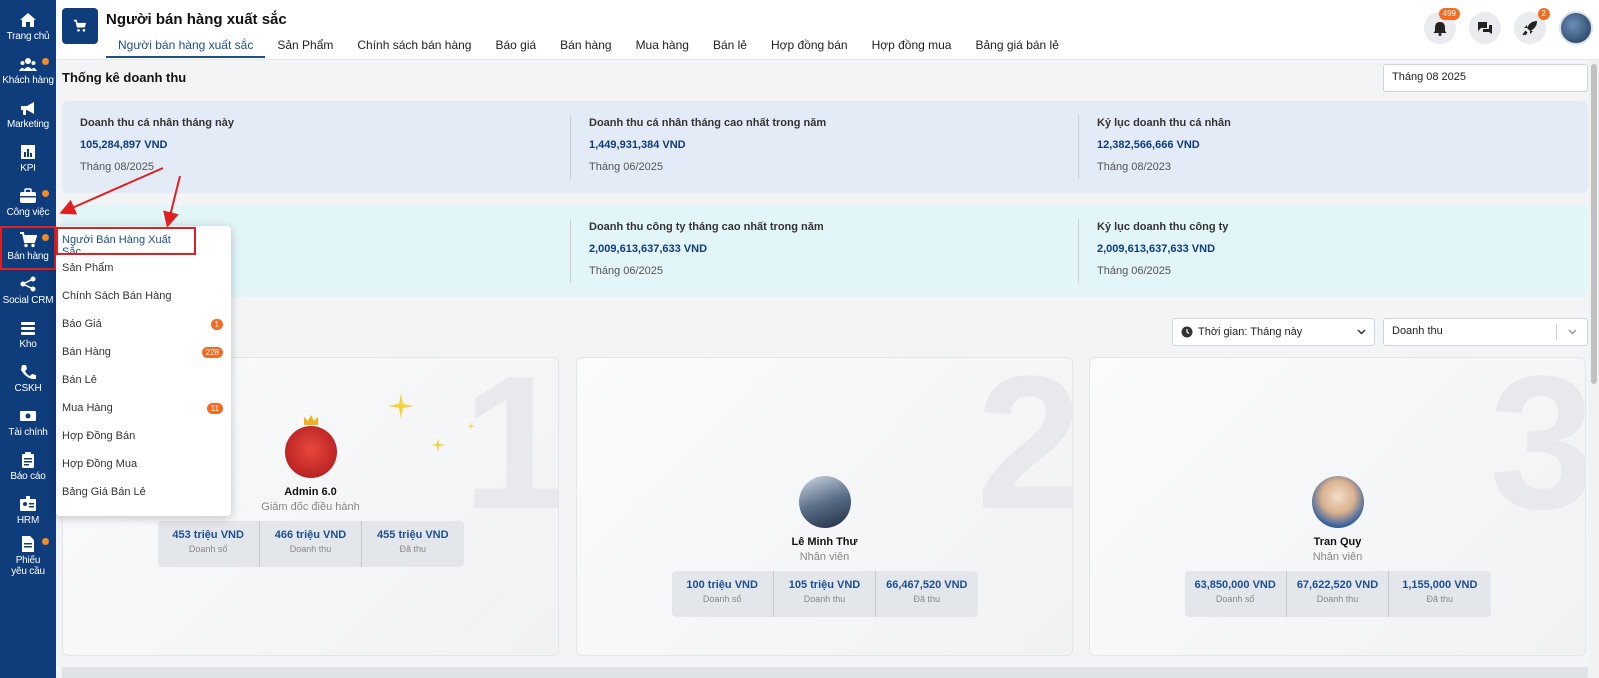  What do you see at coordinates (208, 535) in the screenshot?
I see `stat-value: 453 triệu VND` at bounding box center [208, 535].